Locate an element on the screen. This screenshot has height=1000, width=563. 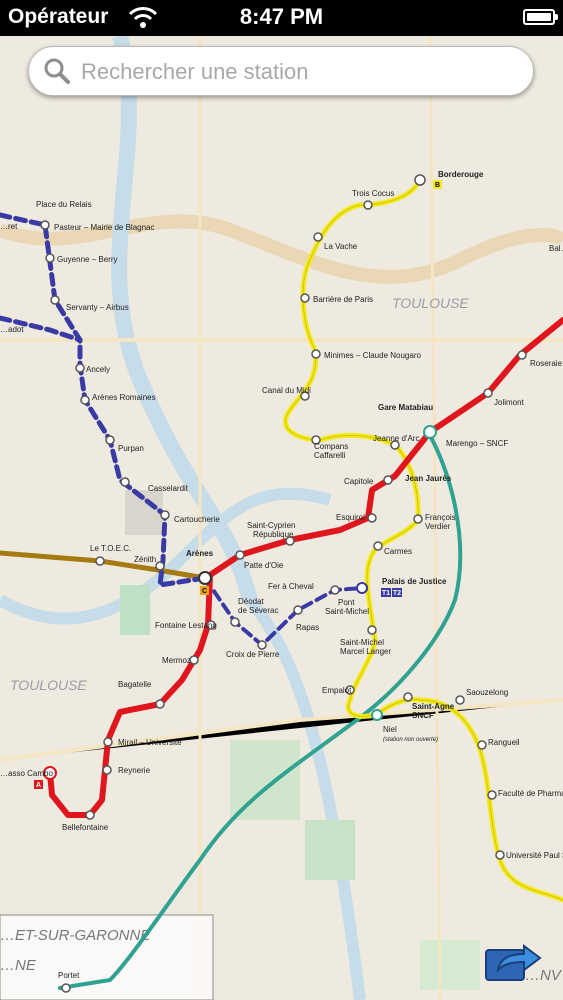
station-label: Mermoz is located at coordinates (176, 660).